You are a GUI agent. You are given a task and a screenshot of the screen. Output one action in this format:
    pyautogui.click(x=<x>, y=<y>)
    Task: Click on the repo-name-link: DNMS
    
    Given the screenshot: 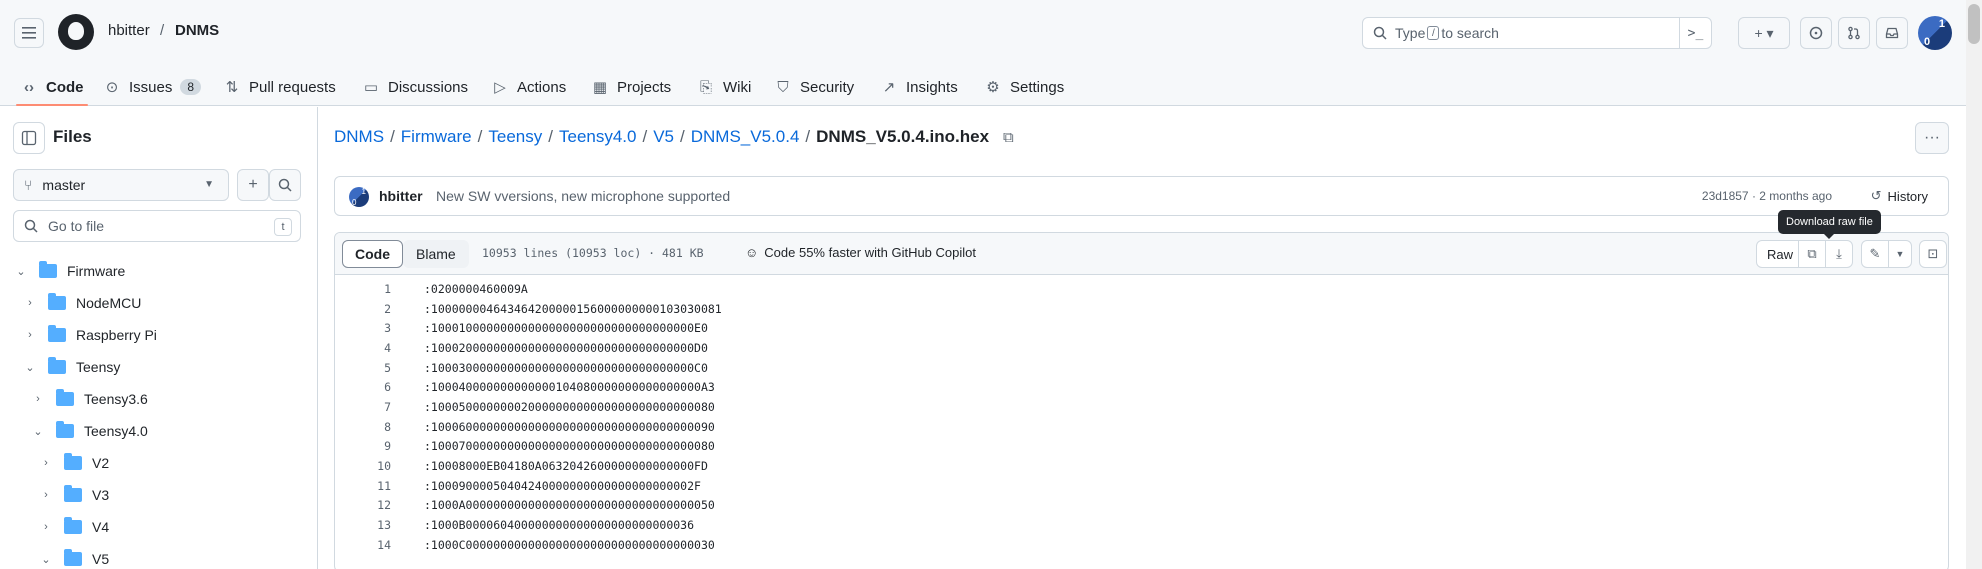 What is the action you would take?
    pyautogui.click(x=197, y=30)
    